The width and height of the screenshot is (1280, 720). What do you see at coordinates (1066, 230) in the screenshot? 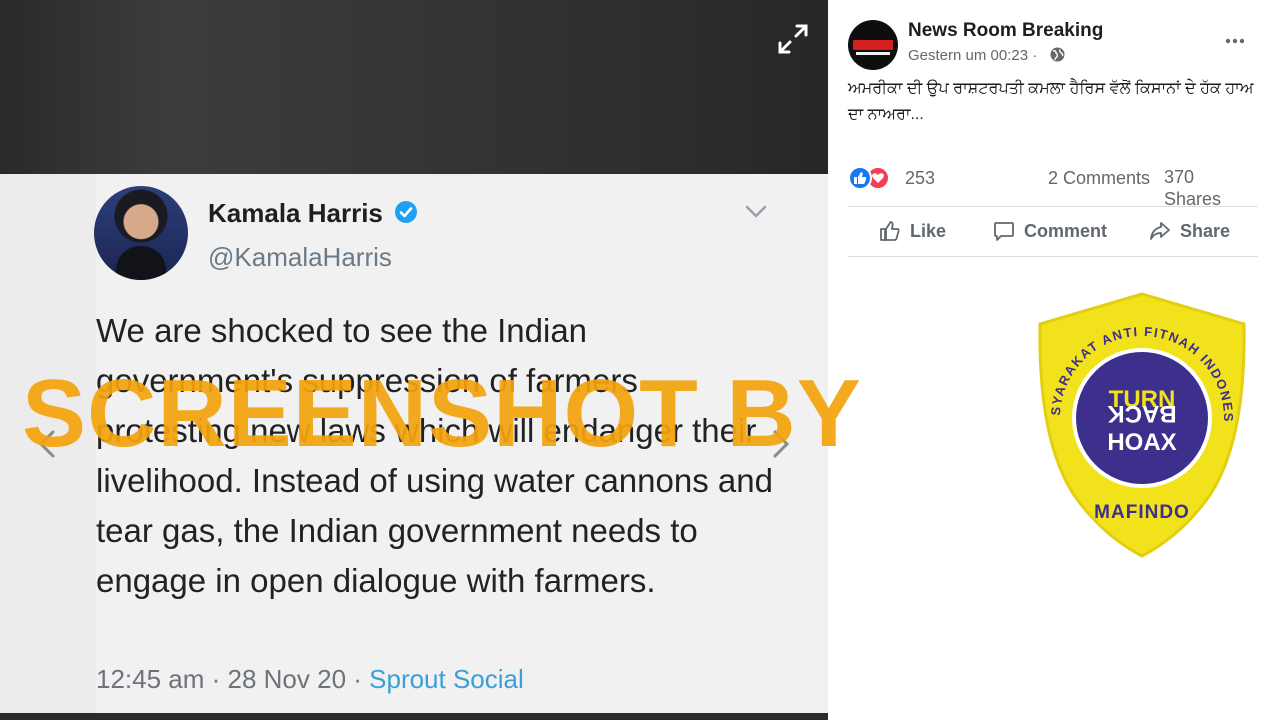
I see `comment-button-label: Comment` at bounding box center [1066, 230].